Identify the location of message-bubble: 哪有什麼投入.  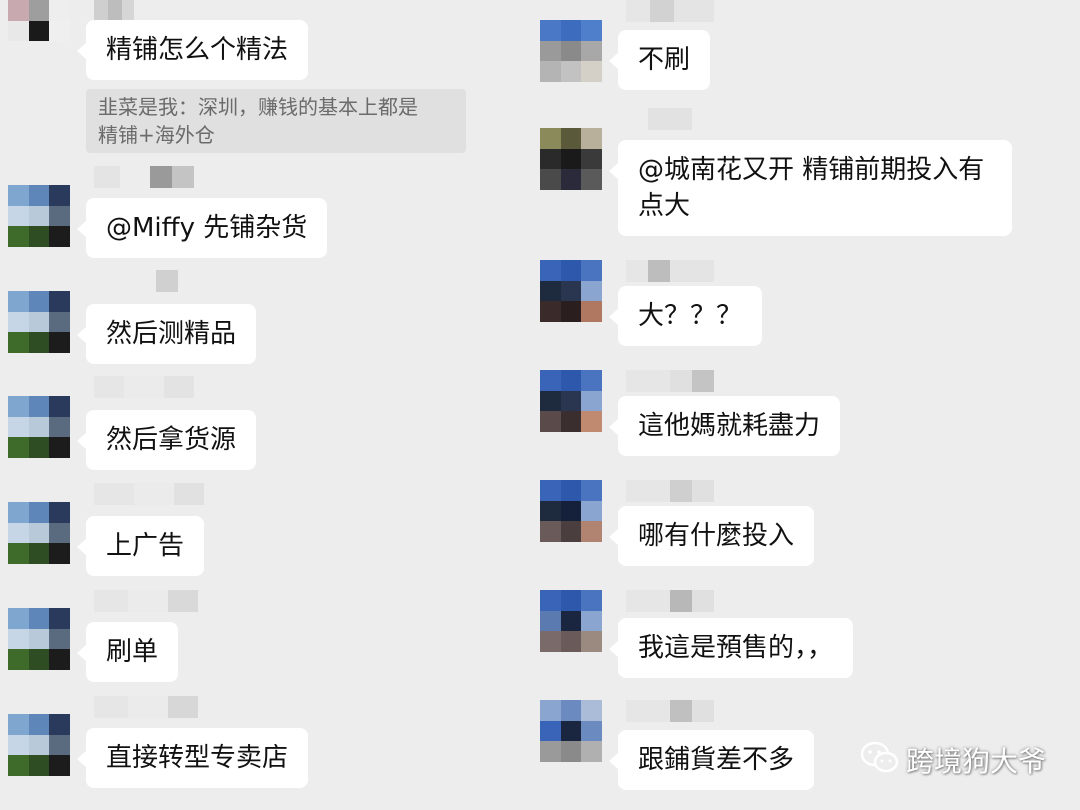
(711, 536).